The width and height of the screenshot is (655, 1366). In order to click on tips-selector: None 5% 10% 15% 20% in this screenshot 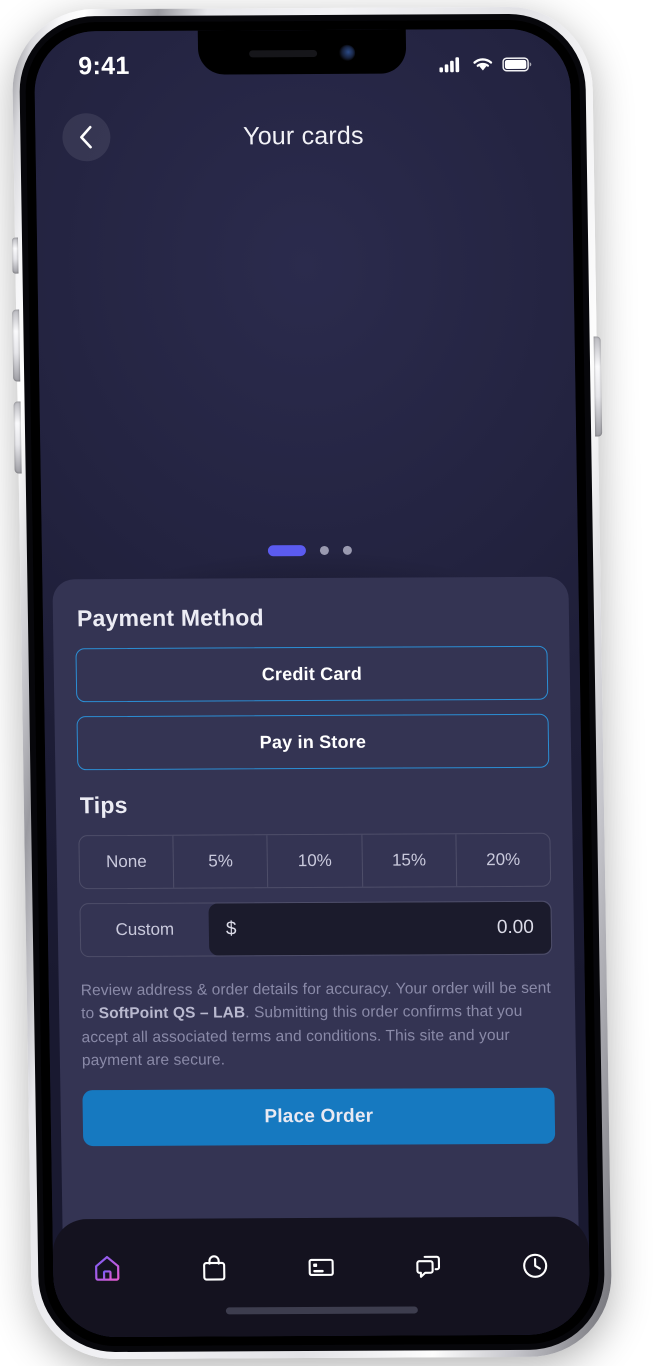, I will do `click(315, 861)`.